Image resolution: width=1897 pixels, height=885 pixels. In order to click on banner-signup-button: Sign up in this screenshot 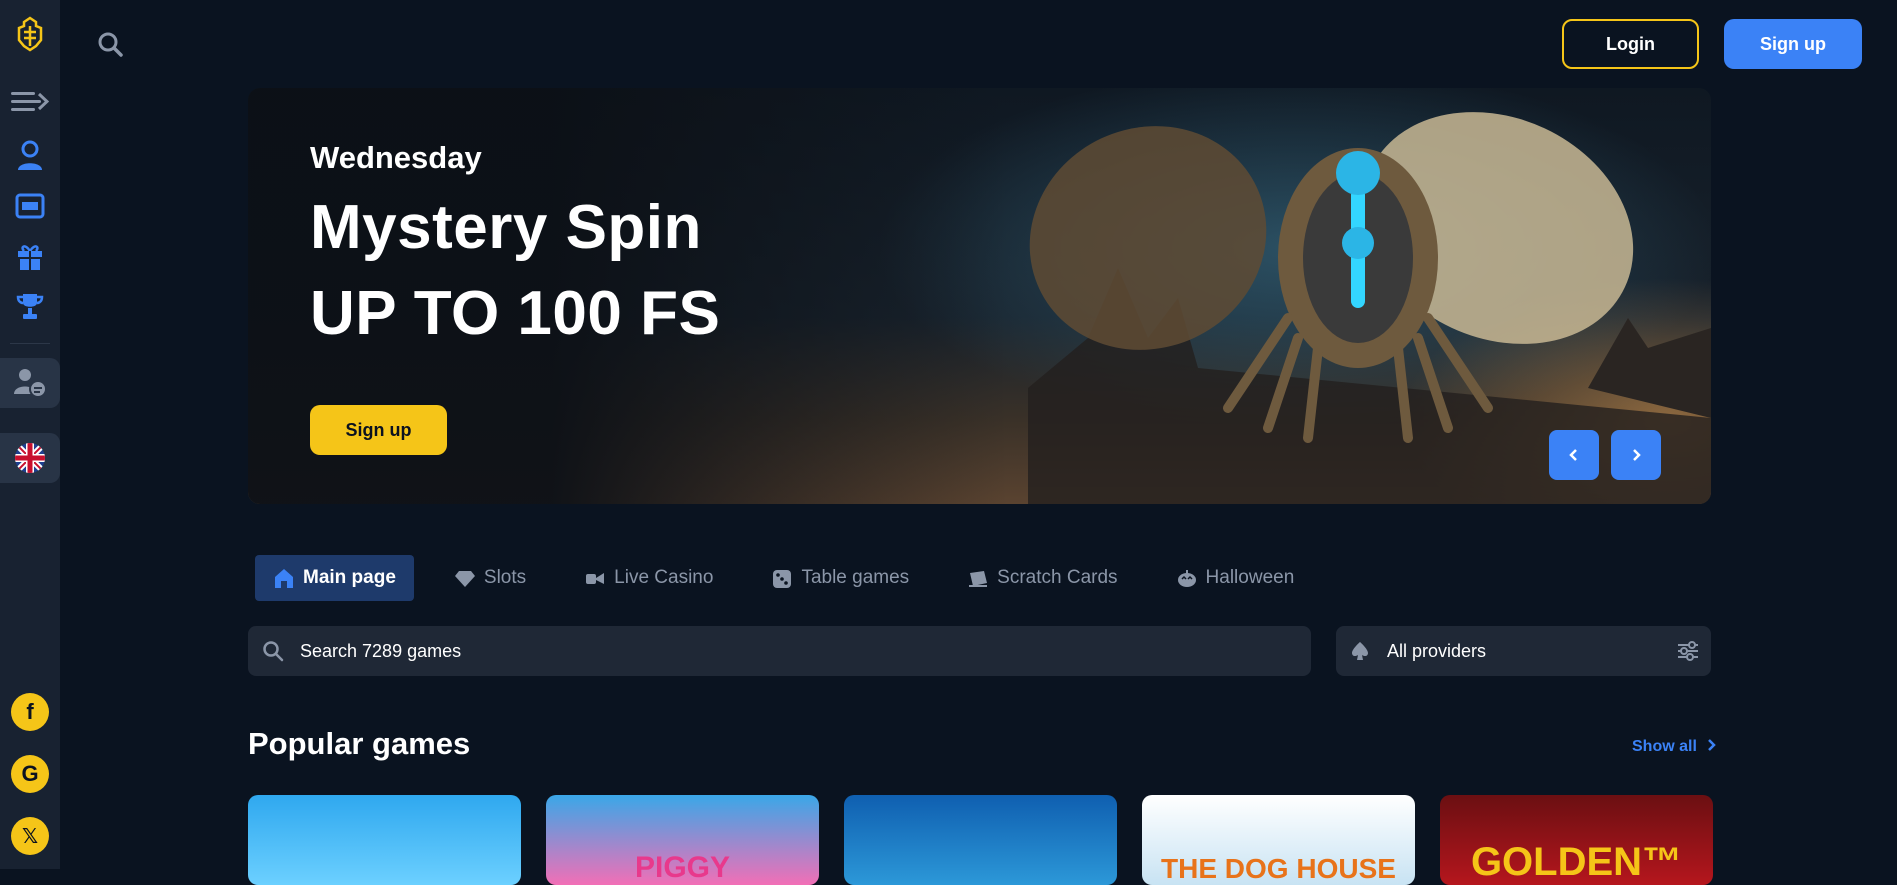, I will do `click(378, 430)`.